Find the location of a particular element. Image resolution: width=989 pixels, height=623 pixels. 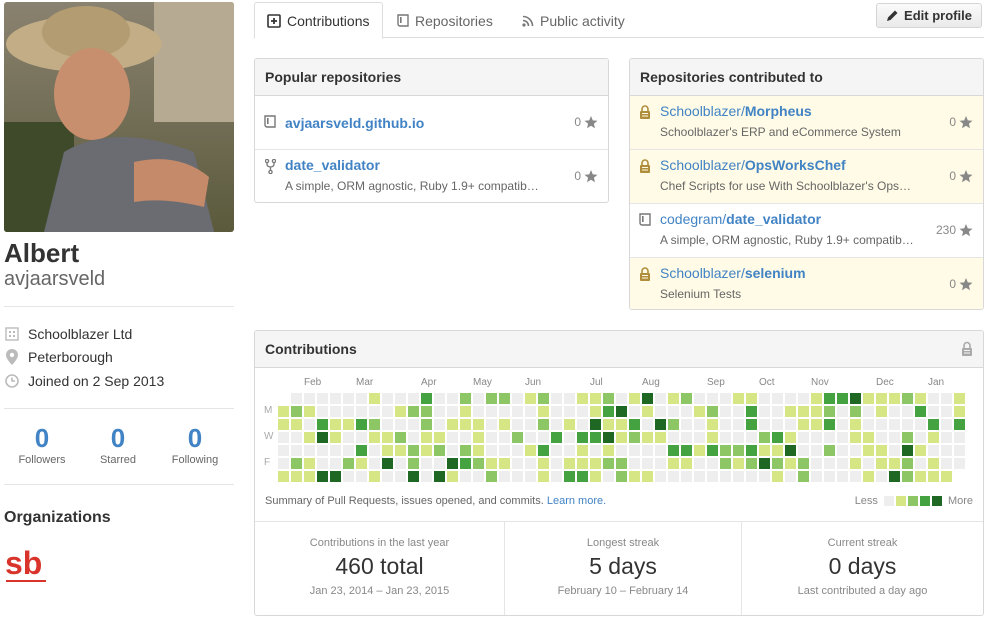

learn-more-link: Learn more. is located at coordinates (576, 501).